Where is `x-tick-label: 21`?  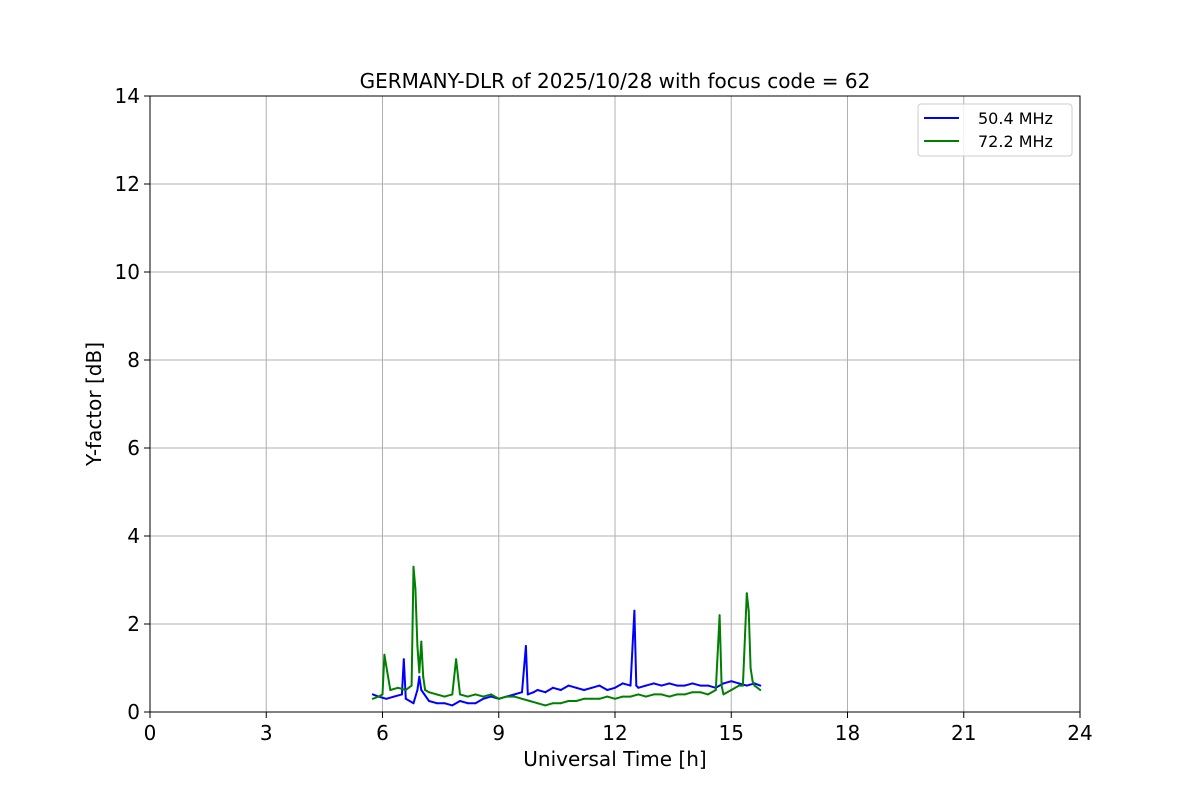 x-tick-label: 21 is located at coordinates (963, 733).